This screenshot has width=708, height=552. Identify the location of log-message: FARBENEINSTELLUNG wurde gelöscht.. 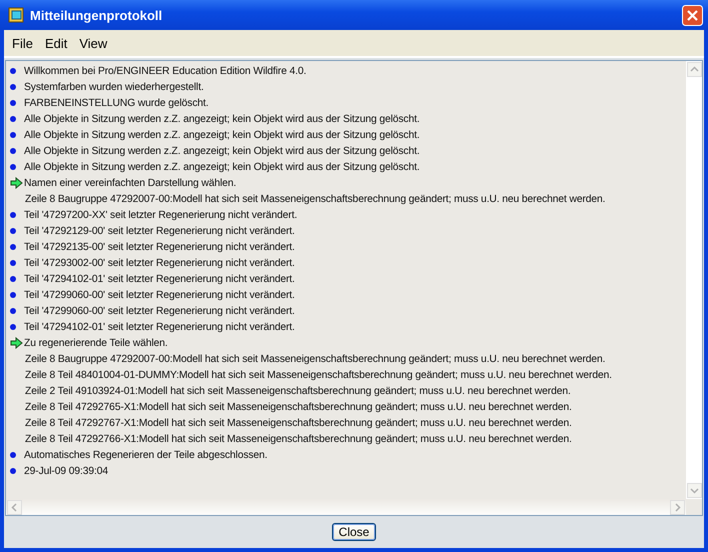
(116, 103).